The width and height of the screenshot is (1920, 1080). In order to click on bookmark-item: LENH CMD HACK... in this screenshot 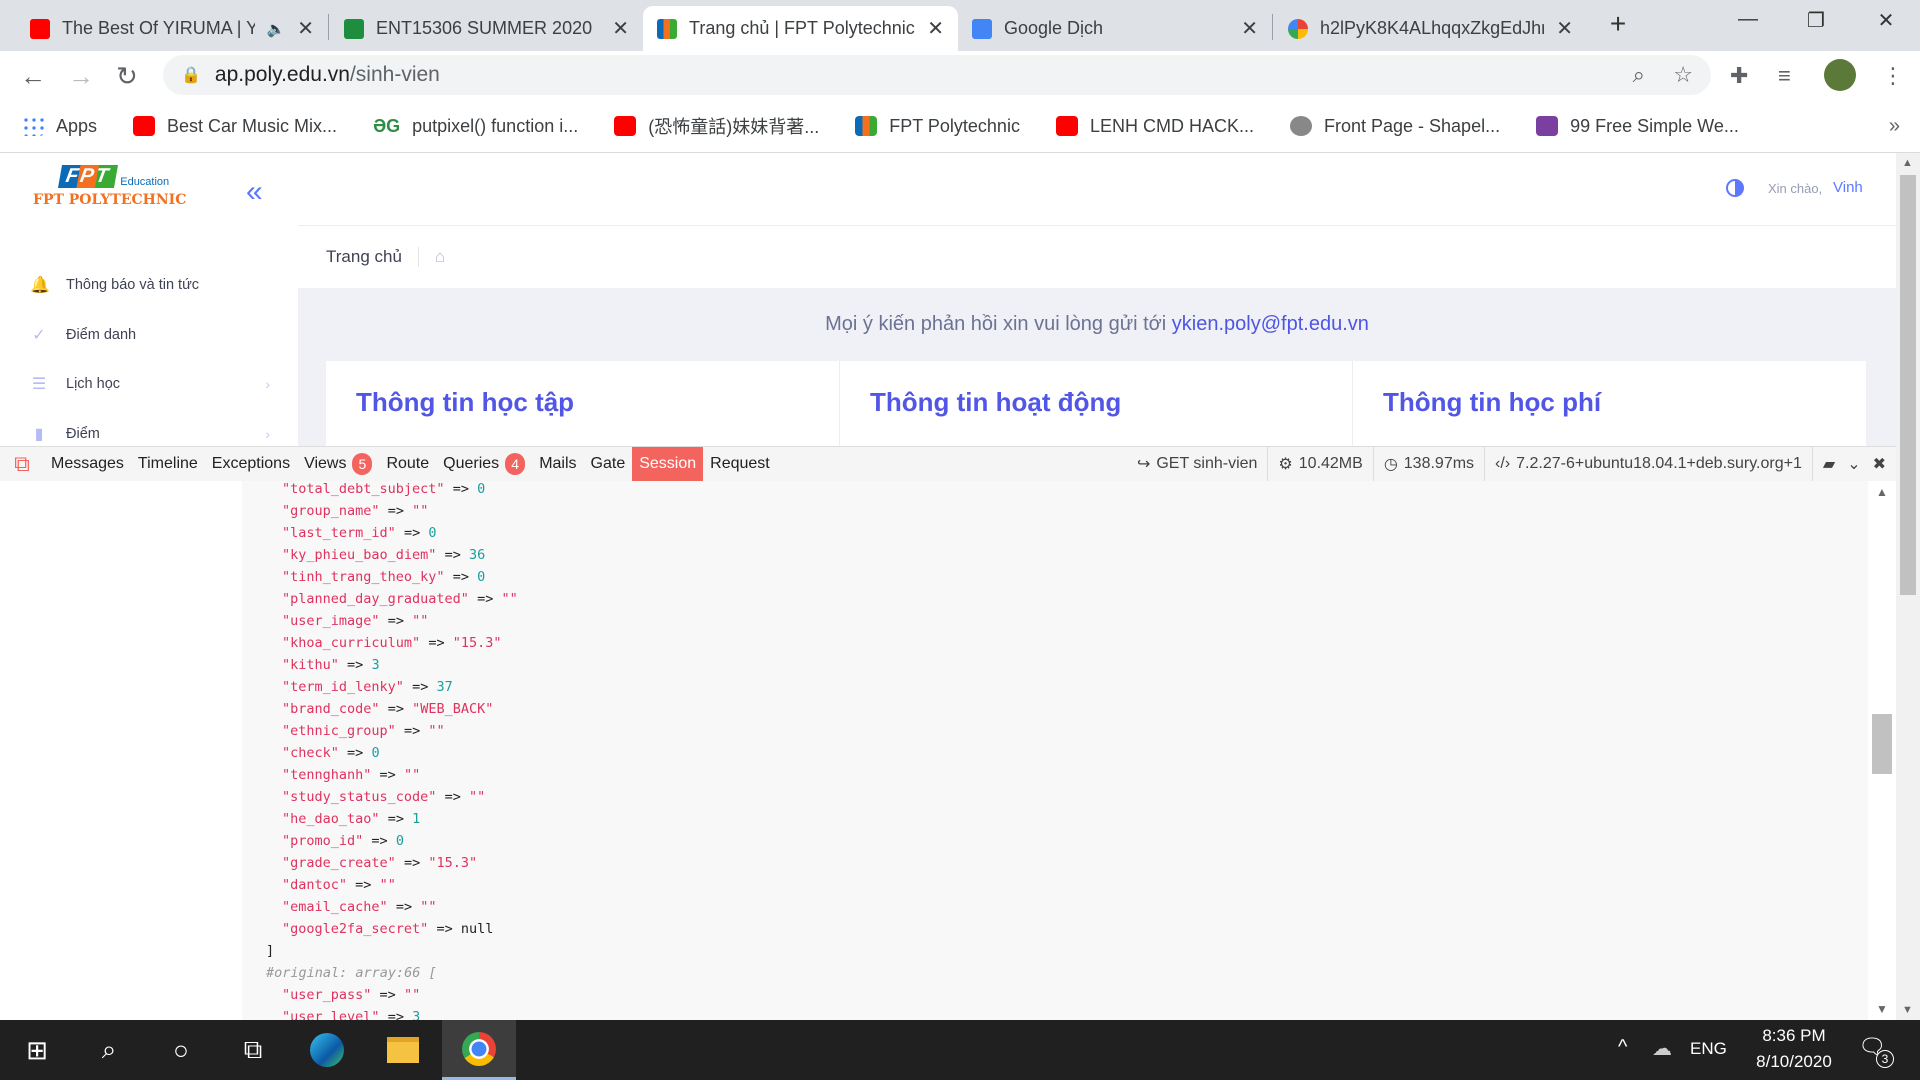, I will do `click(1154, 126)`.